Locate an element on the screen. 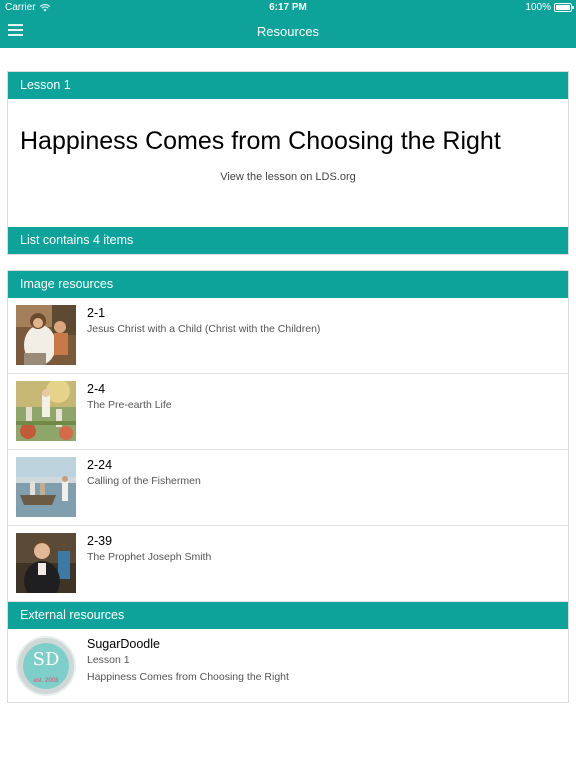  list-item: 2-39 The Prophet Joseph Smith is located at coordinates (288, 564).